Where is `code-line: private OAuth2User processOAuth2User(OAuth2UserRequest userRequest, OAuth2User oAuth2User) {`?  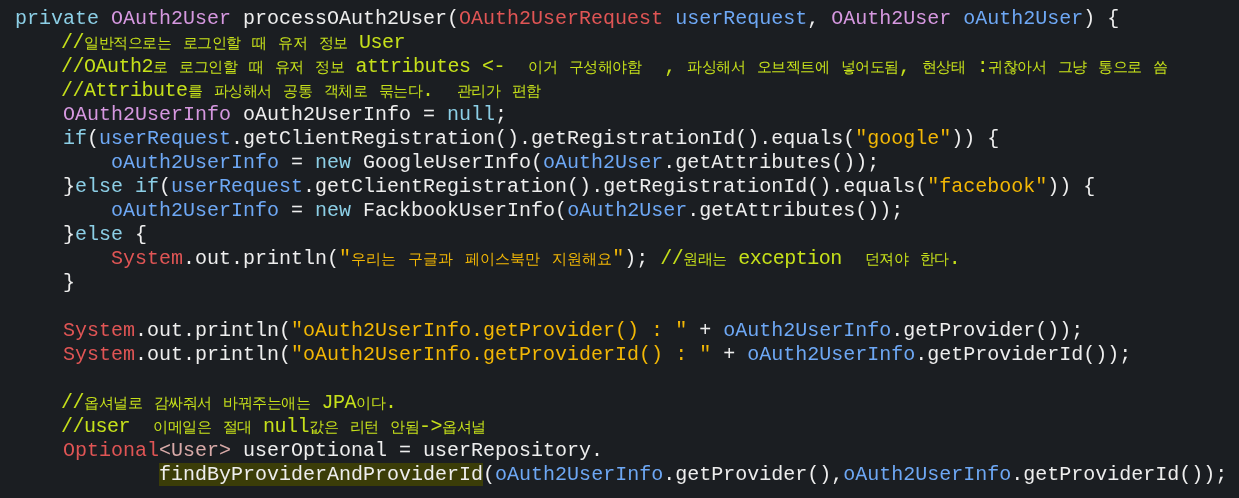 code-line: private OAuth2User processOAuth2User(OAuth2UserRequest userRequest, OAuth2User oAuth2User) { is located at coordinates (567, 19).